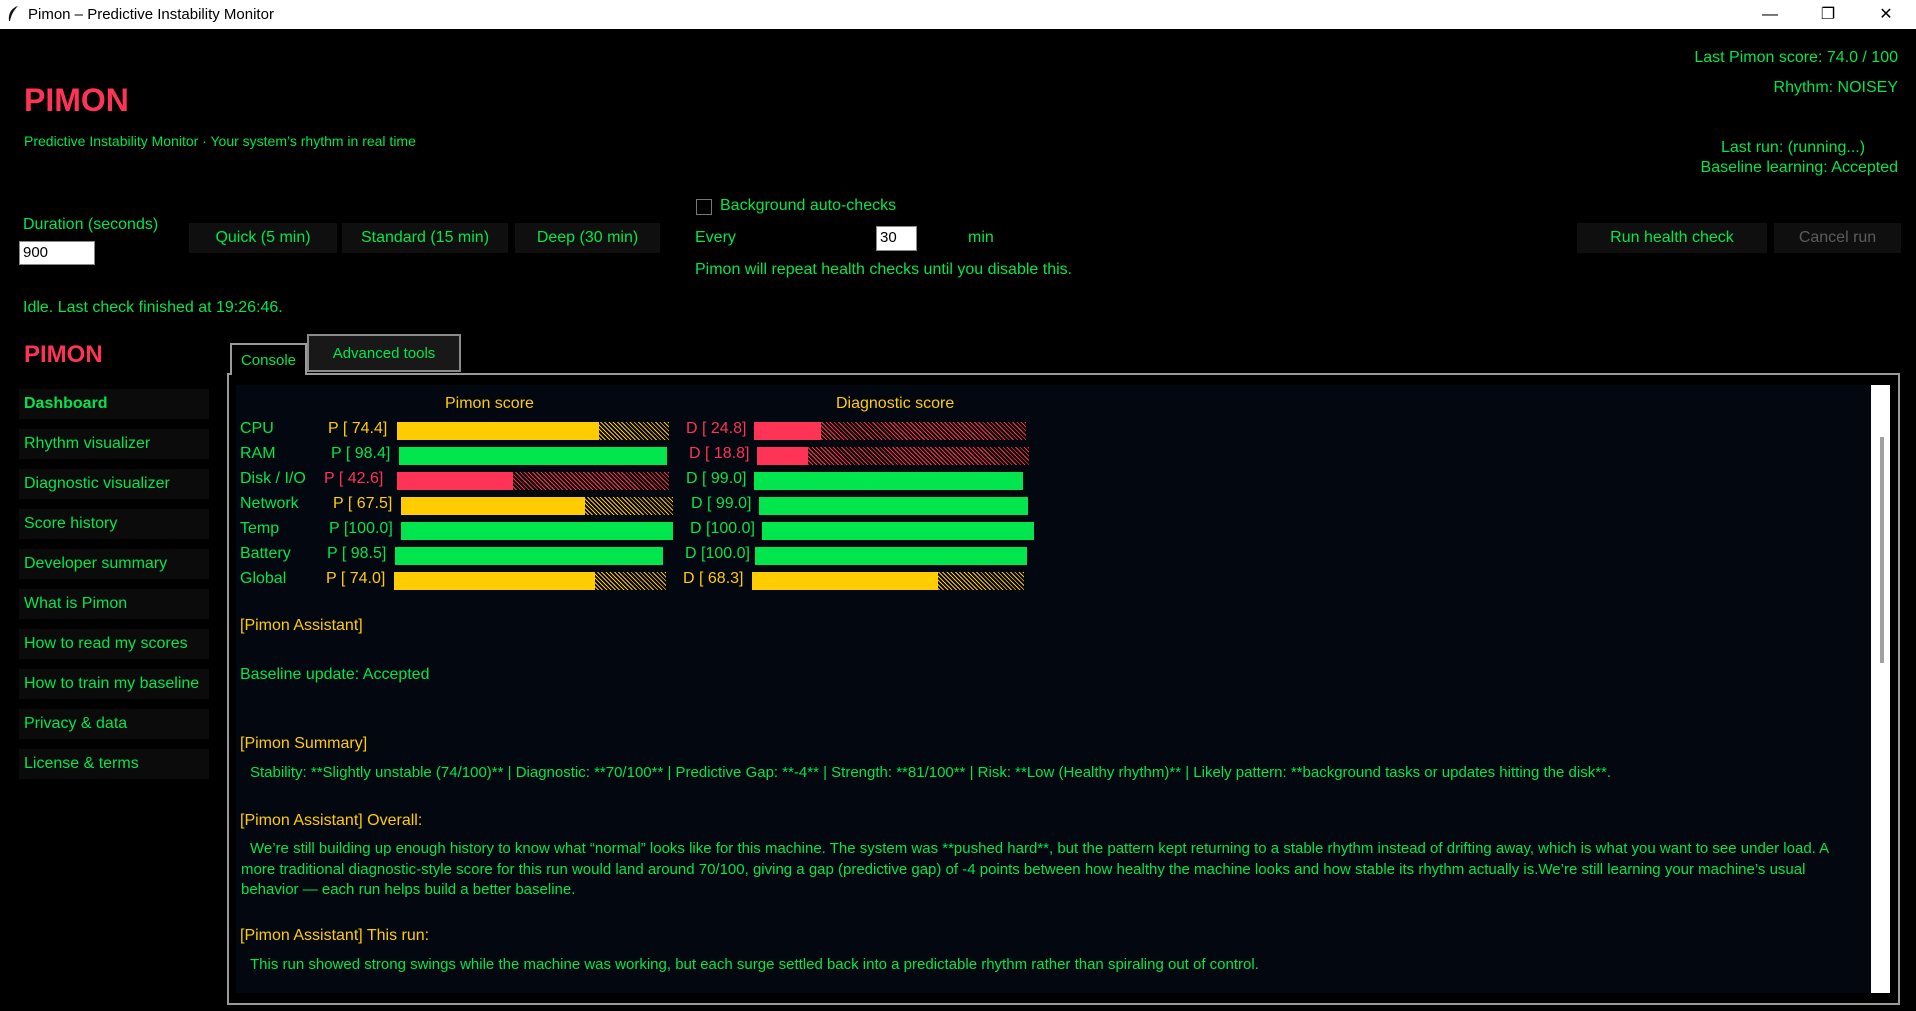  Describe the element at coordinates (114, 404) in the screenshot. I see `sidebar-item-dashboard: Dashboard` at that location.